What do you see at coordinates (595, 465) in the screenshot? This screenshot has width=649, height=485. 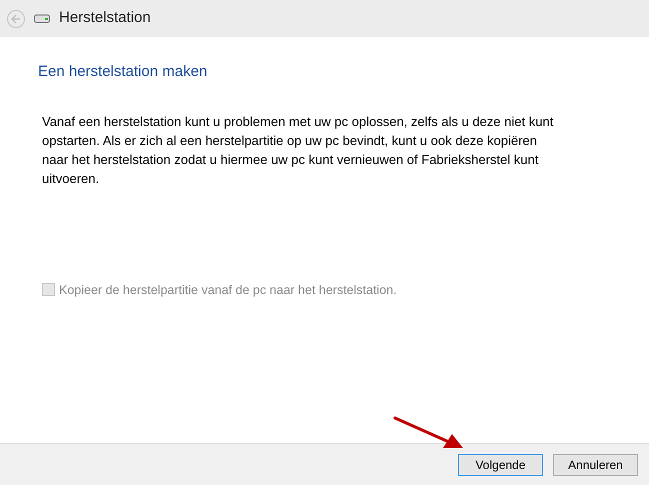 I see `dialog-button: Annuleren` at bounding box center [595, 465].